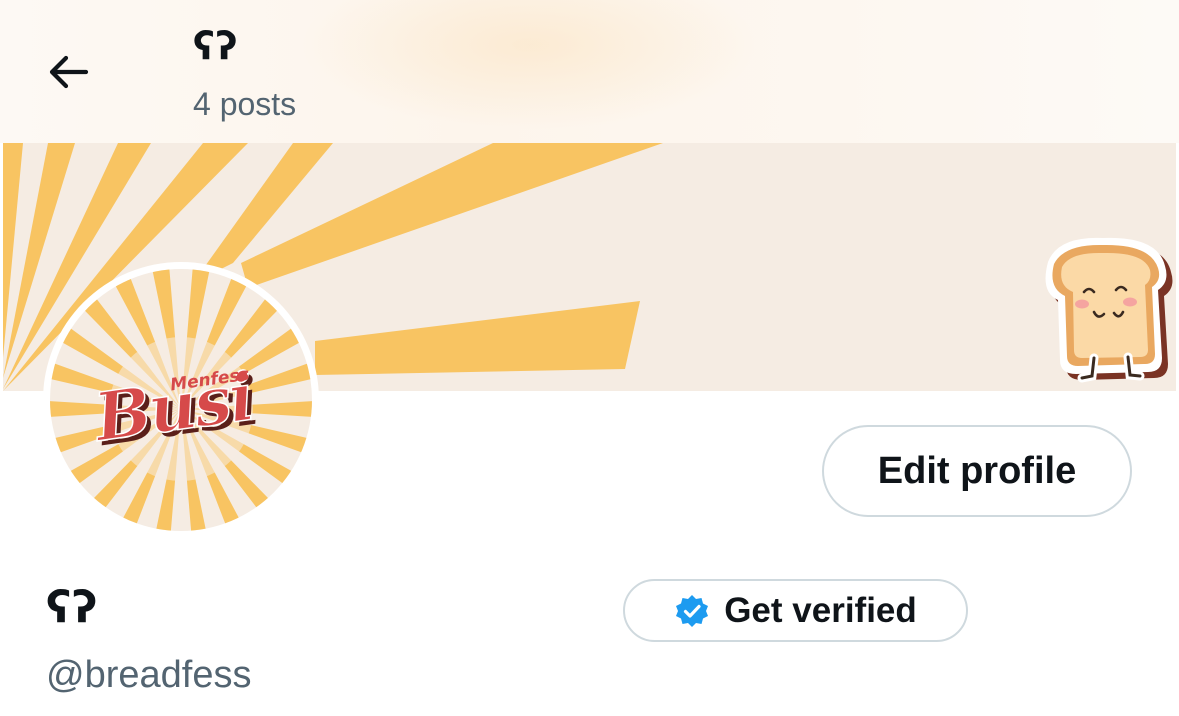  What do you see at coordinates (820, 610) in the screenshot?
I see `get-verified-label: Get verified` at bounding box center [820, 610].